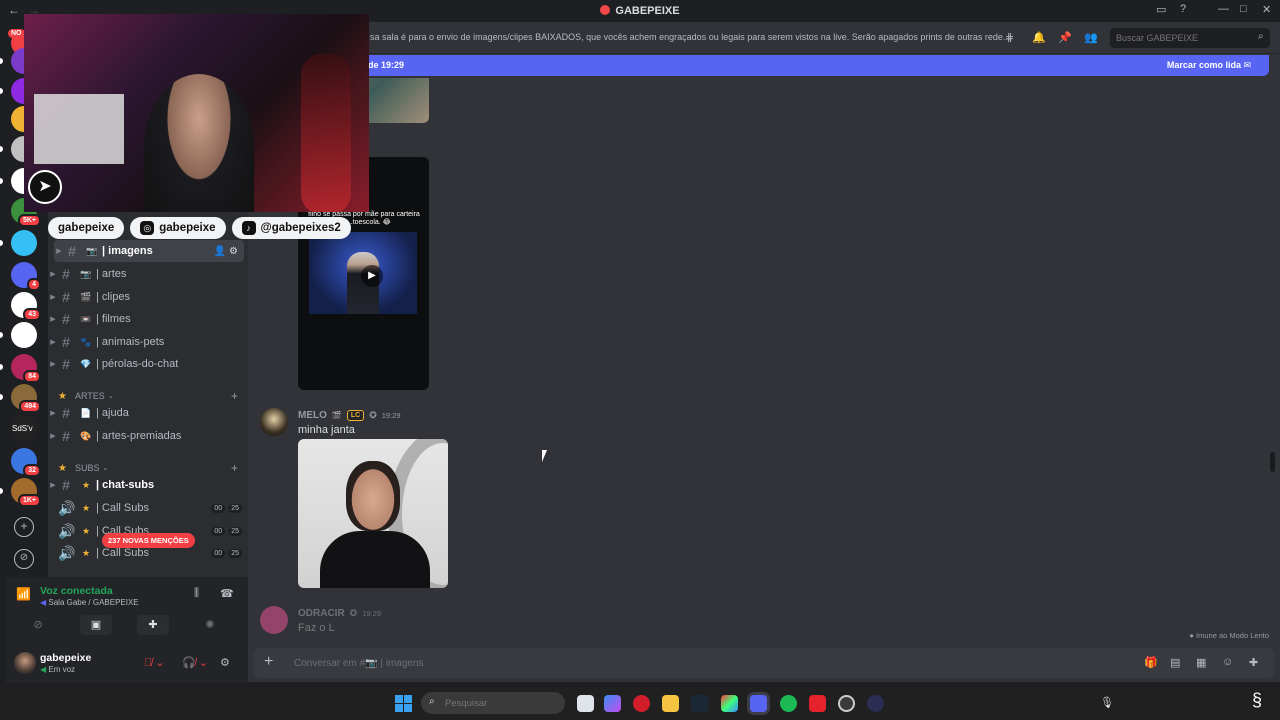  I want to click on opera-icon, so click(641, 703).